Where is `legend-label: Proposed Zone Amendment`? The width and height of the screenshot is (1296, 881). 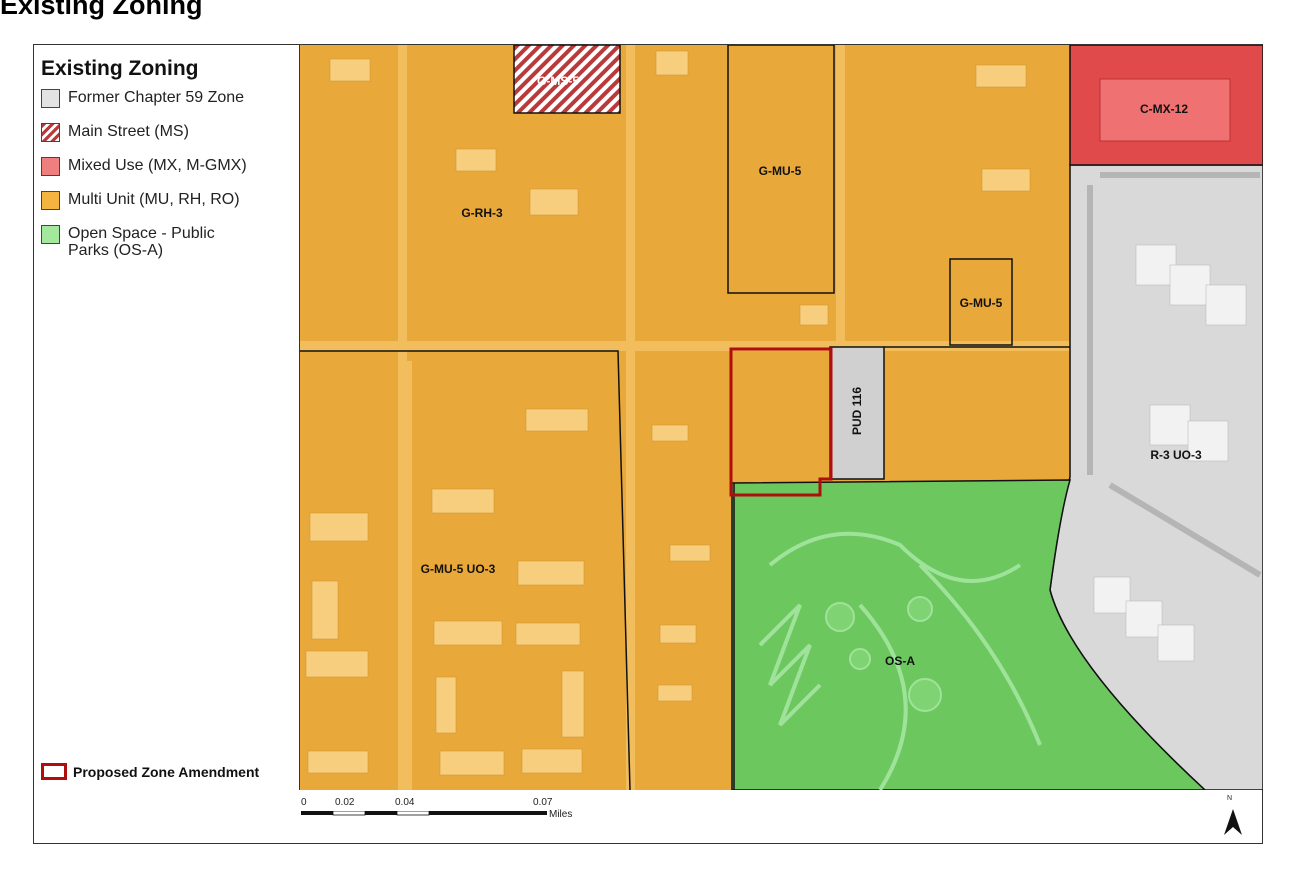
legend-label: Proposed Zone Amendment is located at coordinates (166, 771).